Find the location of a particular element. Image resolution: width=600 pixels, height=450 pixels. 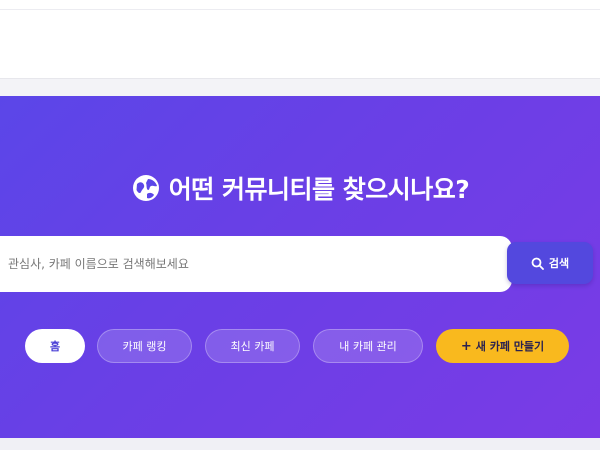

nav-home-button: 홈 is located at coordinates (55, 346).